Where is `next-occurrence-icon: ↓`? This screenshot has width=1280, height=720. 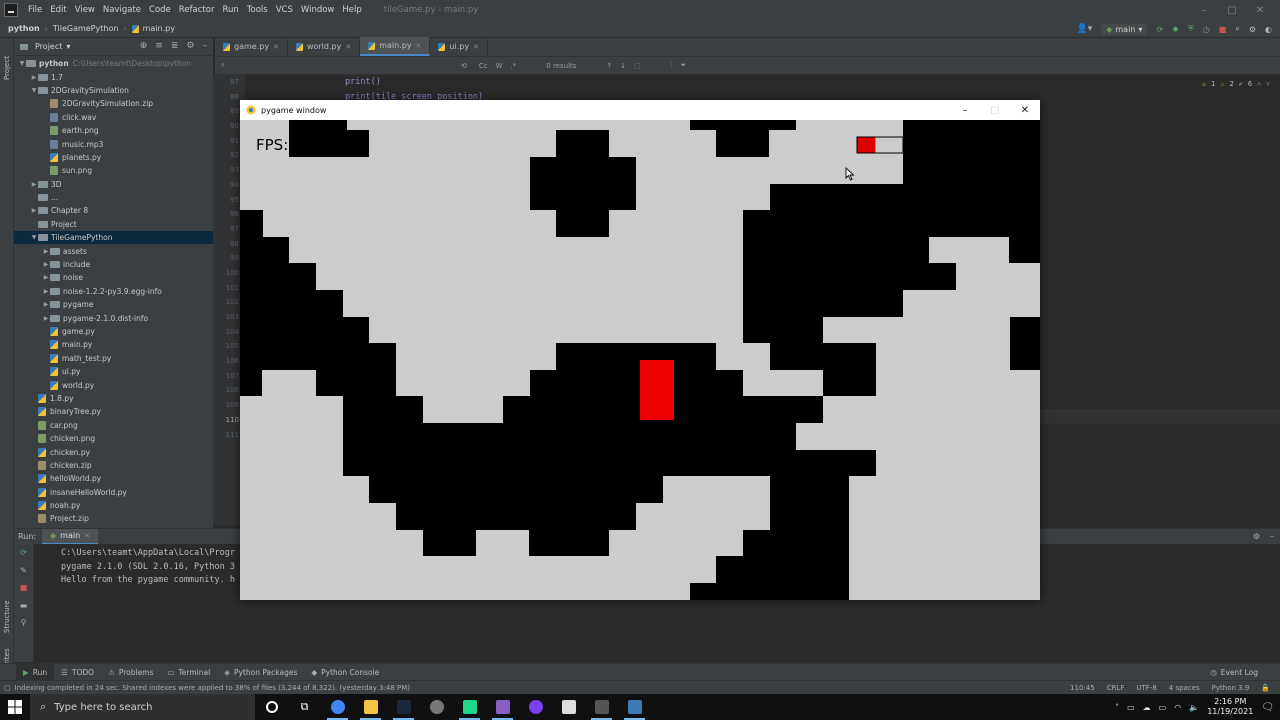
next-occurrence-icon: ↓ is located at coordinates (623, 66).